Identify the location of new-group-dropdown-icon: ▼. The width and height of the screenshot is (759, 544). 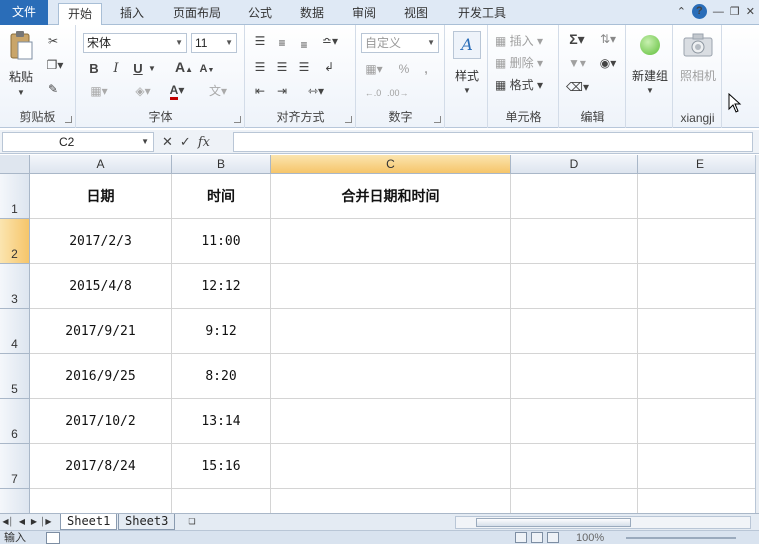
(650, 91).